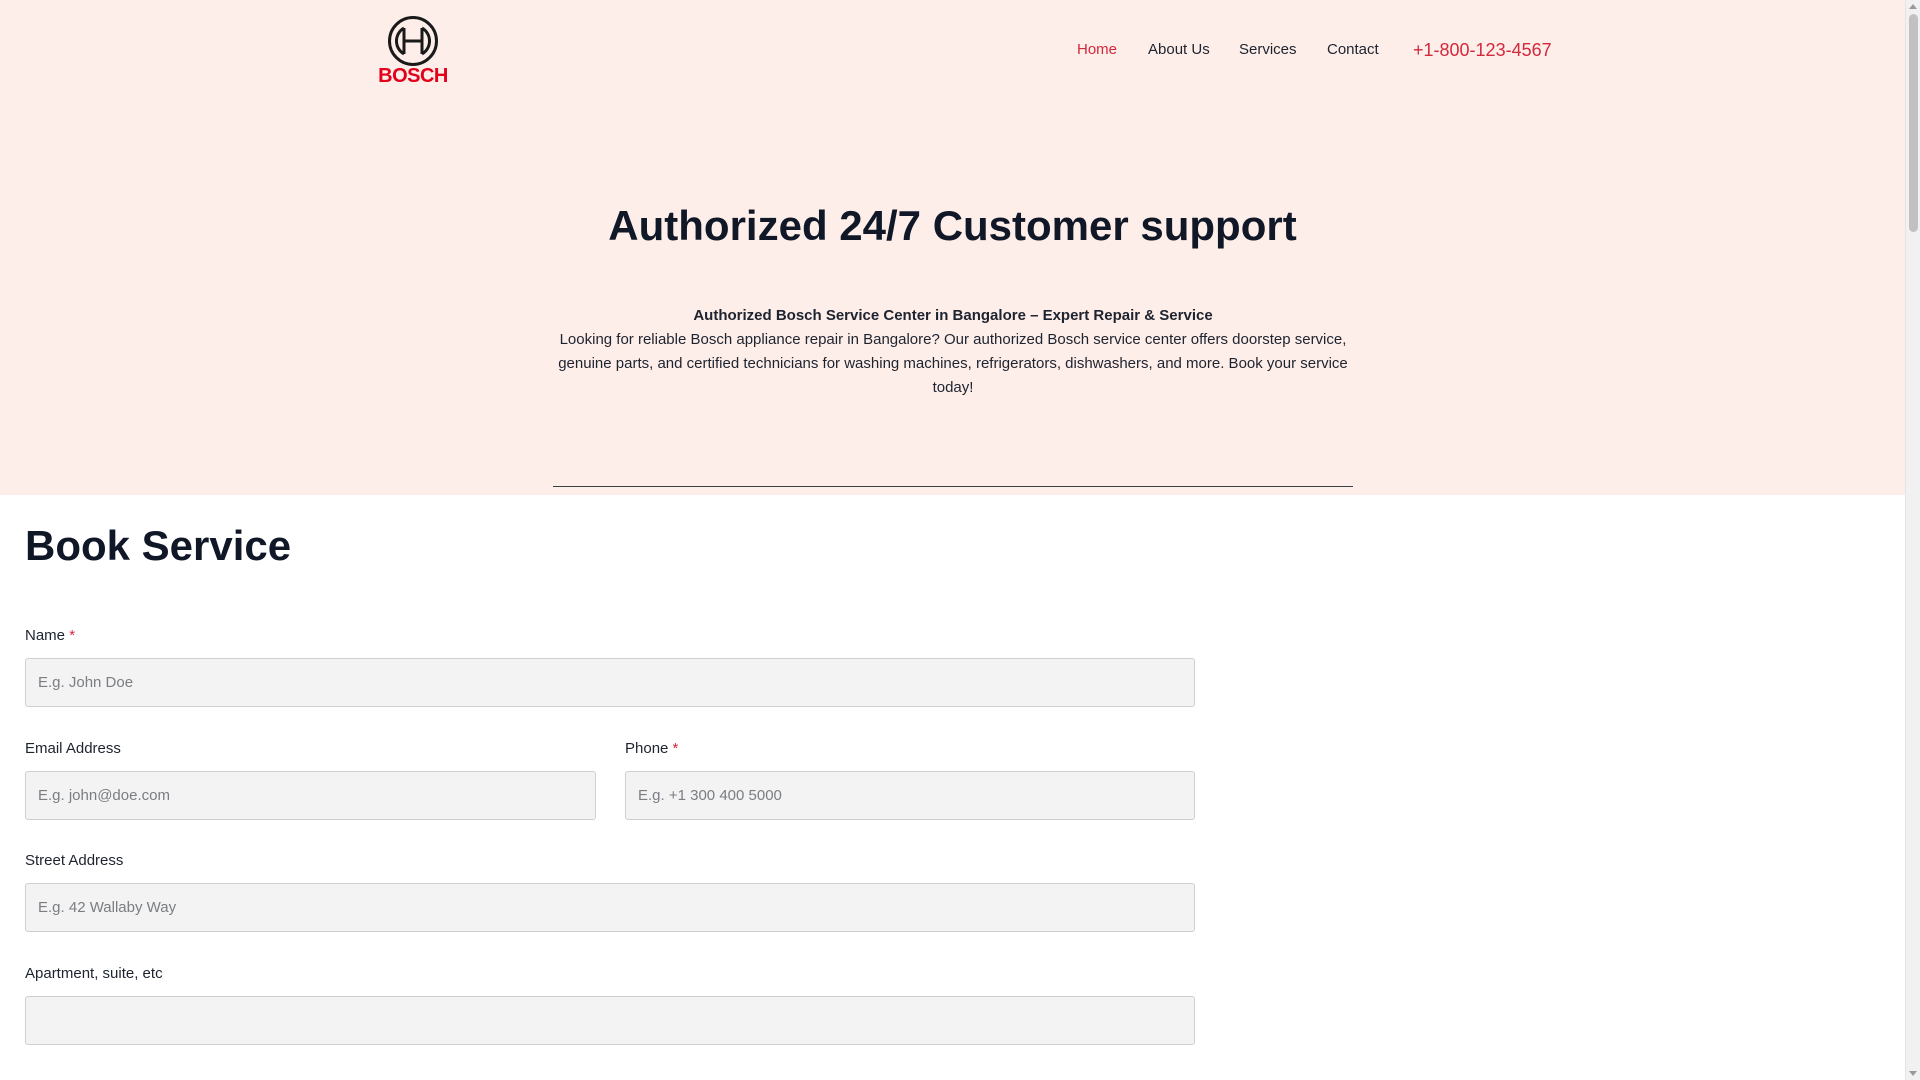  I want to click on phone-label-text: Phone, so click(647, 748).